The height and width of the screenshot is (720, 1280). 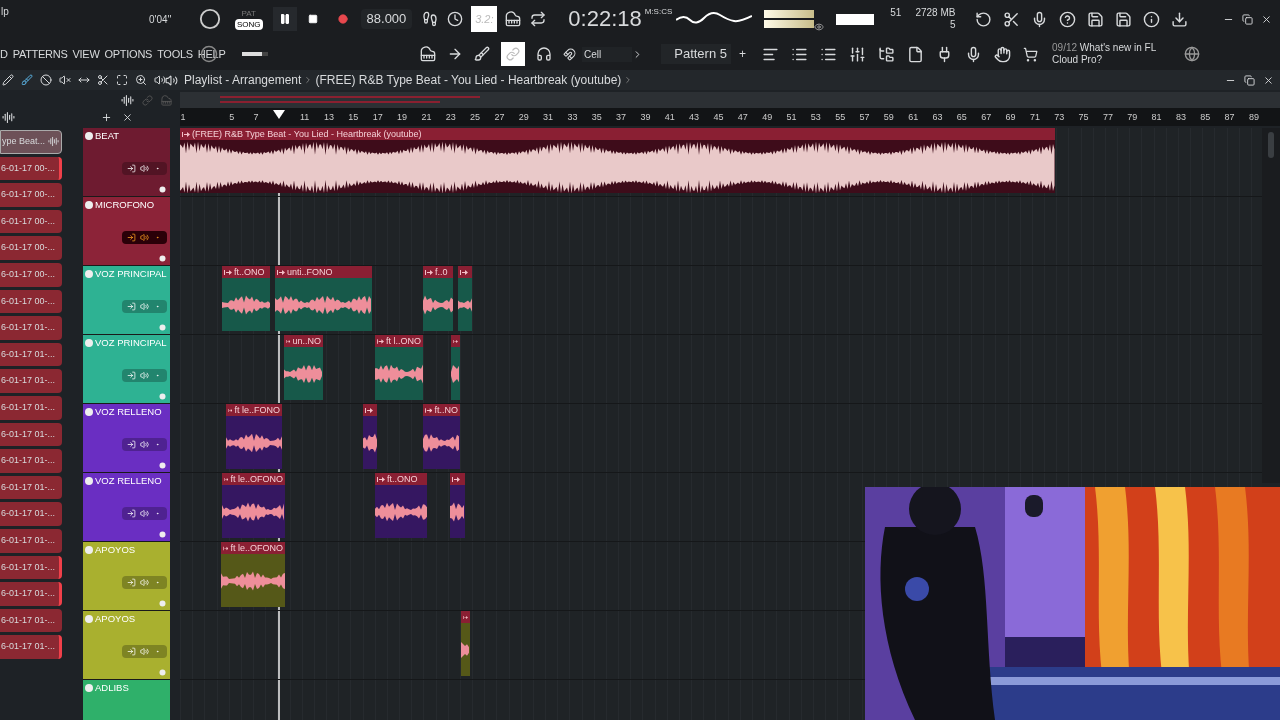 I want to click on track-header: BEAT, so click(x=126, y=162).